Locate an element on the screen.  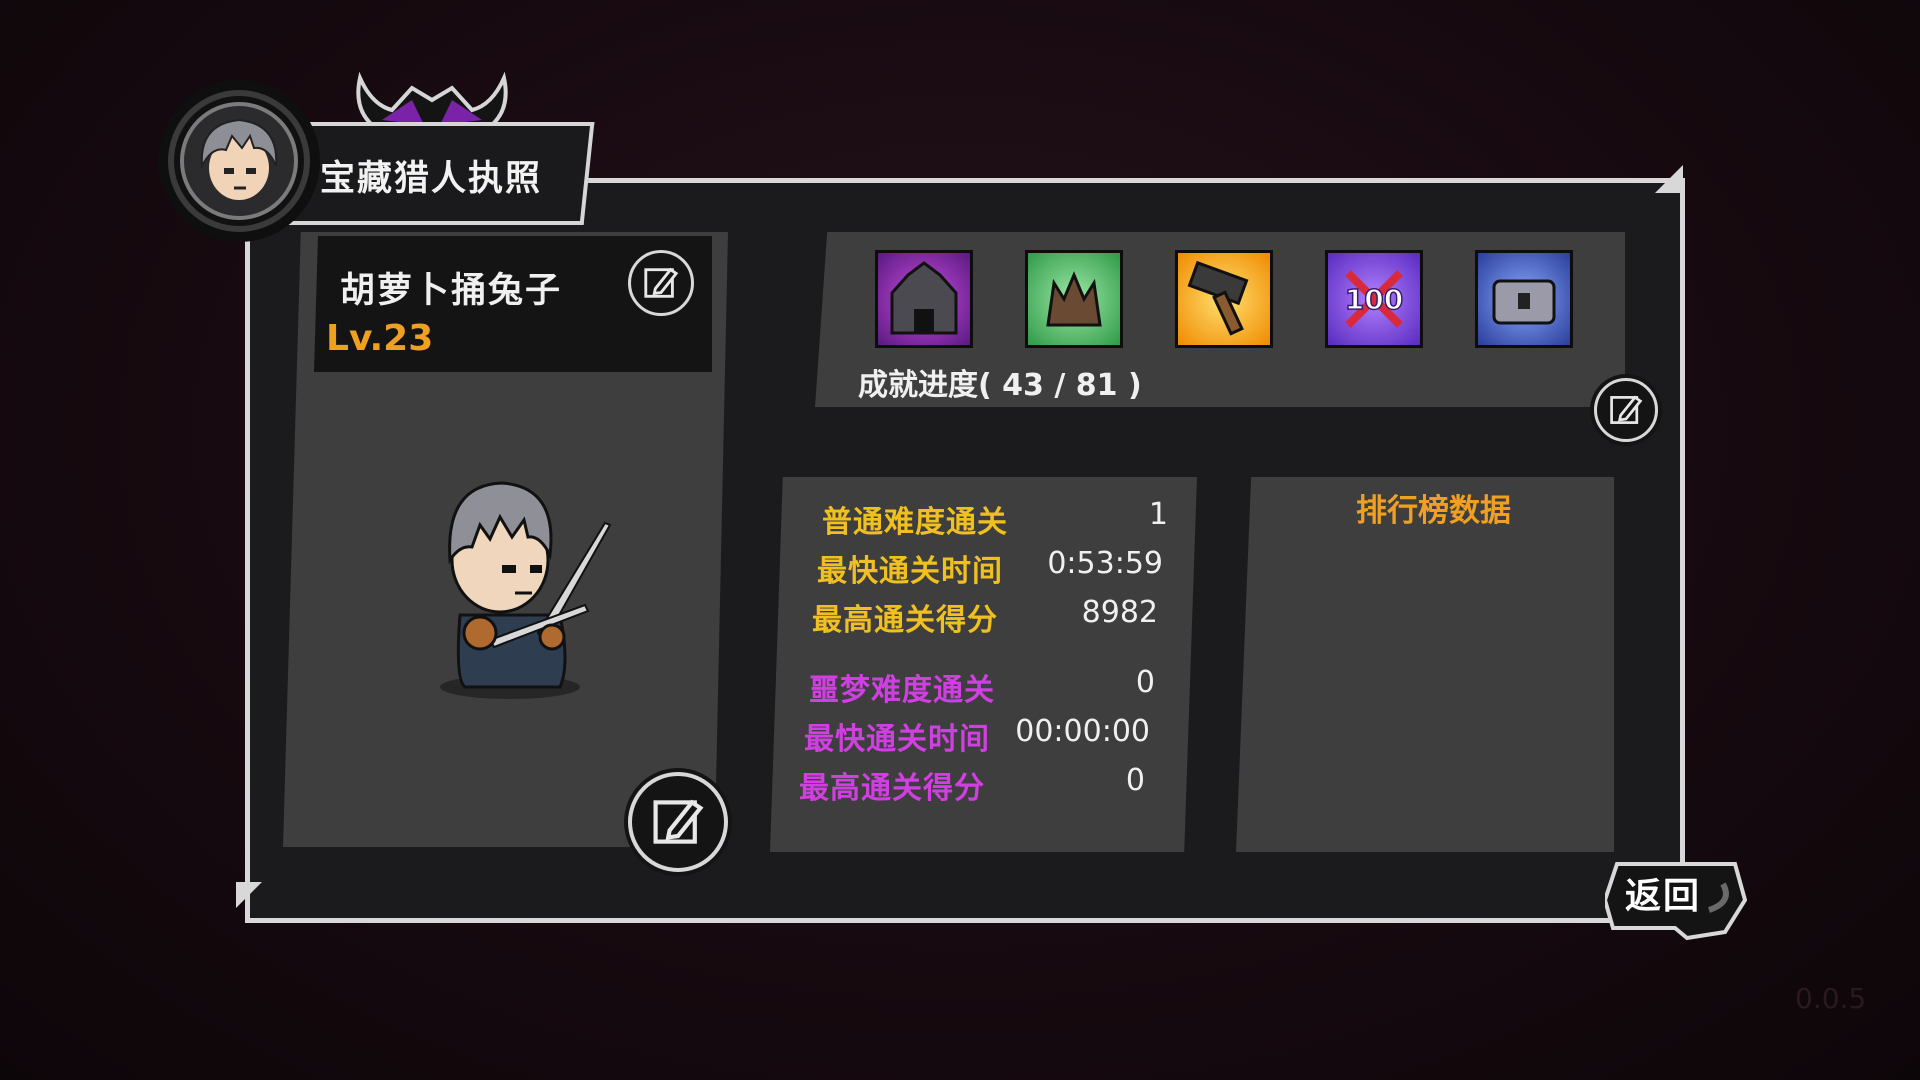
edit-achievements-button is located at coordinates (1626, 410).